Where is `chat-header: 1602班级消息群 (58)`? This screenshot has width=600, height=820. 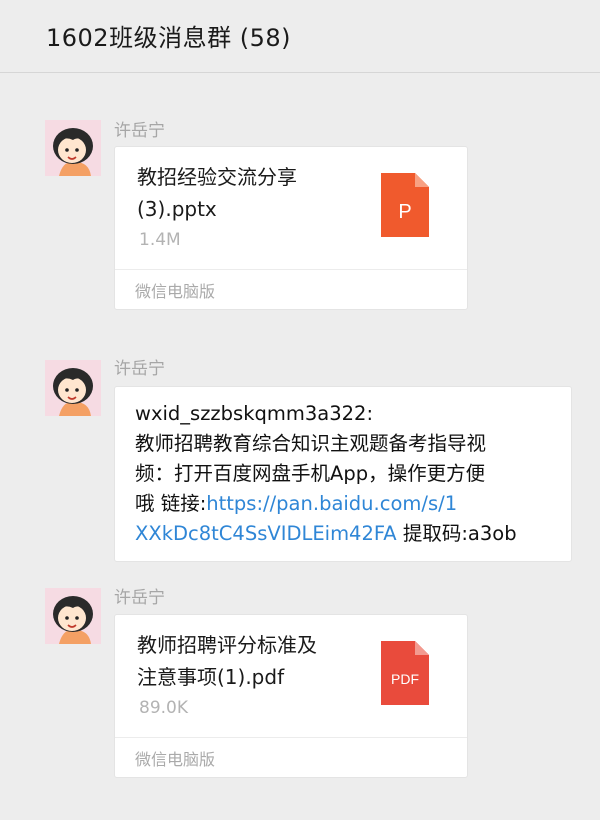 chat-header: 1602班级消息群 (58) is located at coordinates (300, 36).